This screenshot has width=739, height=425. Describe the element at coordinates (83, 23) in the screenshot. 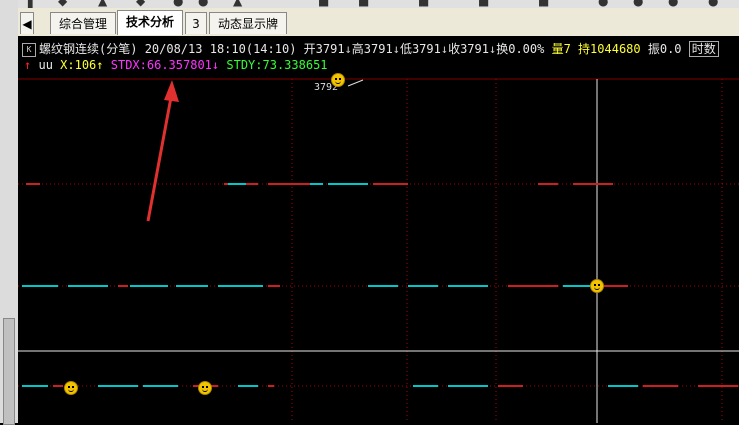

I see `tab-general-management: 综合管理` at that location.